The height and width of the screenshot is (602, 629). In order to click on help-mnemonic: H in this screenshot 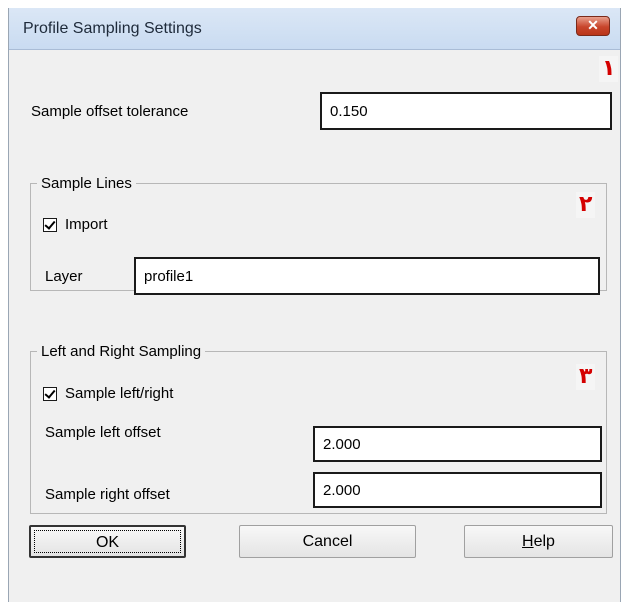, I will do `click(528, 541)`.